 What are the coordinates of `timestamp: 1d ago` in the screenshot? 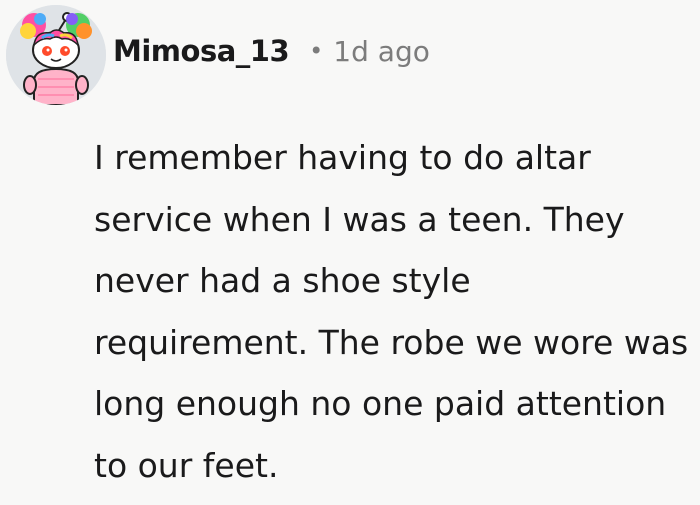 It's located at (381, 51).